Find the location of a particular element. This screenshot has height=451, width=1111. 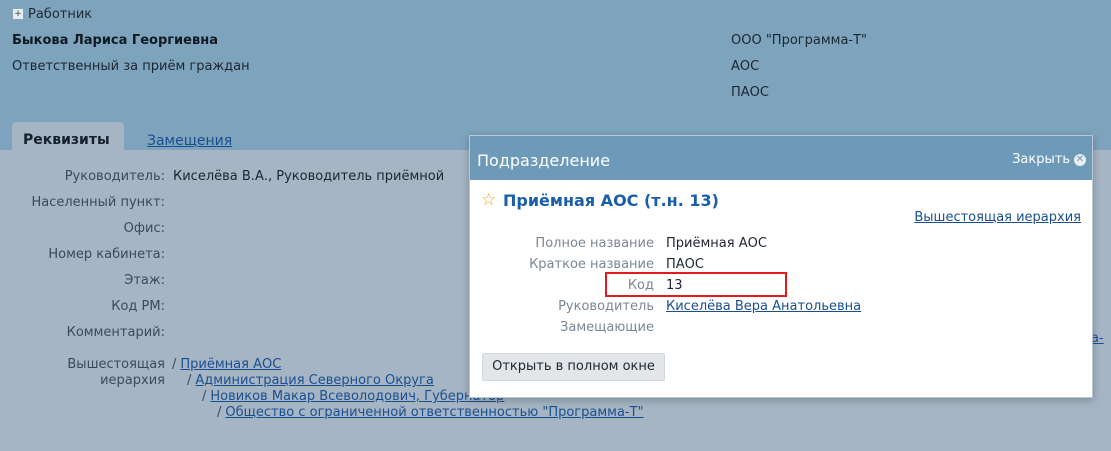

field-label-office: Офис: is located at coordinates (144, 228).